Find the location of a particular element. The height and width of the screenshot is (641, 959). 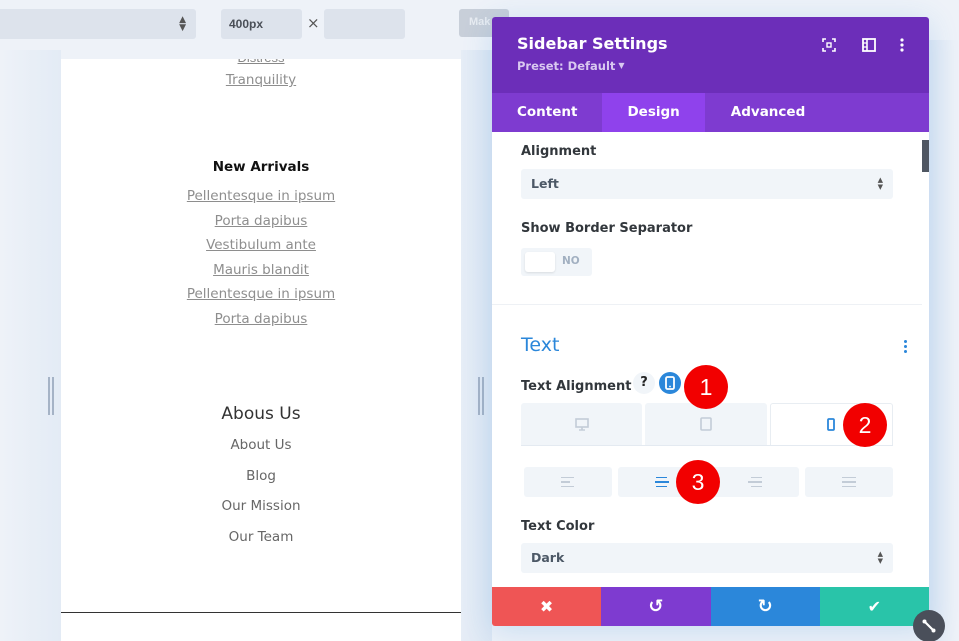

resize-handle is located at coordinates (929, 625).